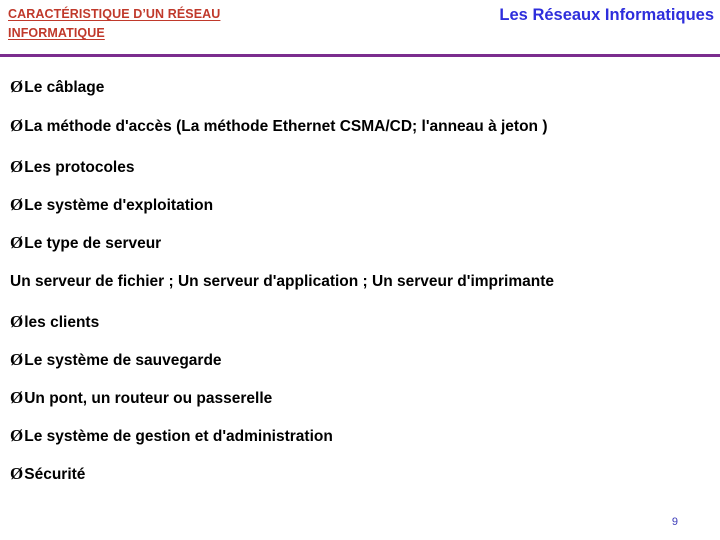  What do you see at coordinates (360, 322) in the screenshot?
I see `list-item: Øles clients` at bounding box center [360, 322].